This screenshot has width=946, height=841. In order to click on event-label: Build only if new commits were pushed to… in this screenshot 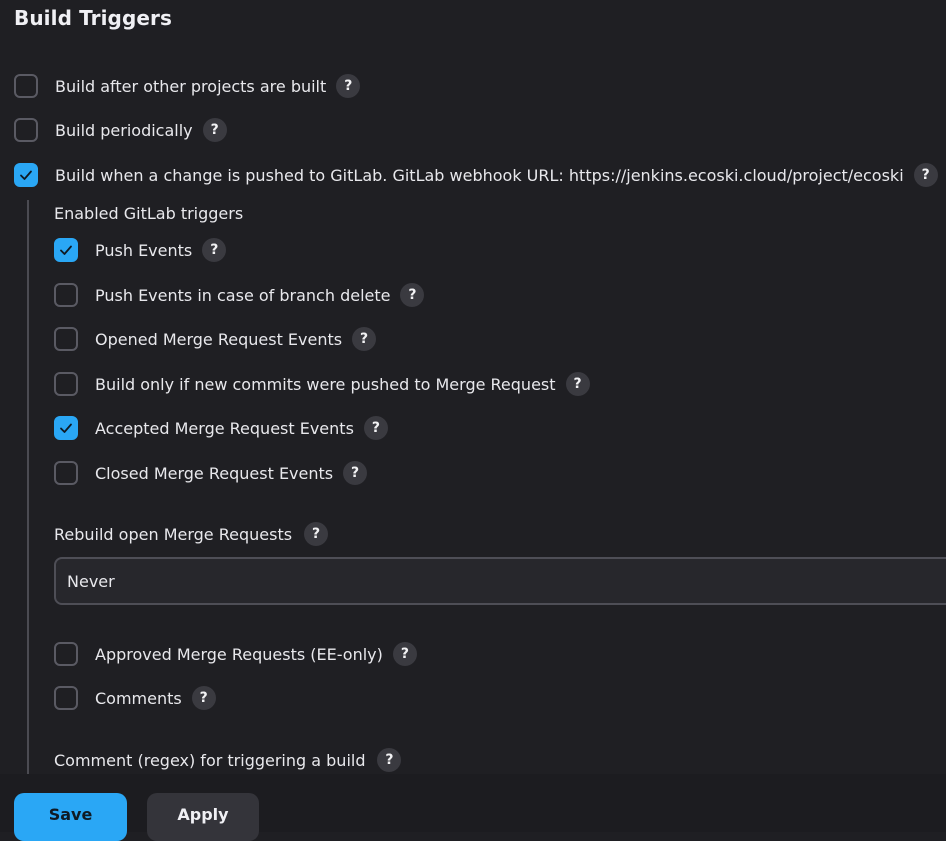, I will do `click(325, 384)`.